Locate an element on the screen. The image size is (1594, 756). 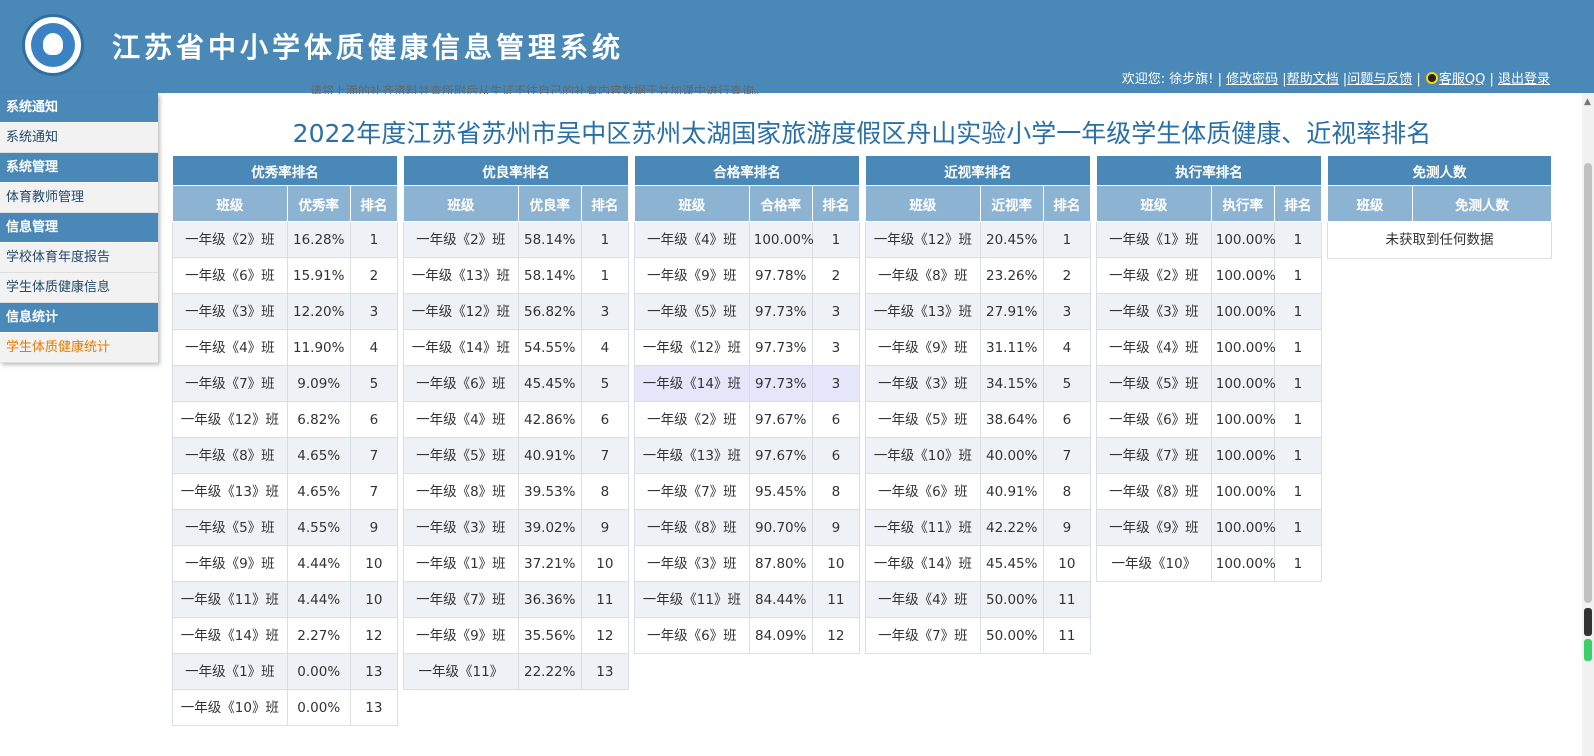
table-cell: 一年级《14》班 is located at coordinates (692, 383).